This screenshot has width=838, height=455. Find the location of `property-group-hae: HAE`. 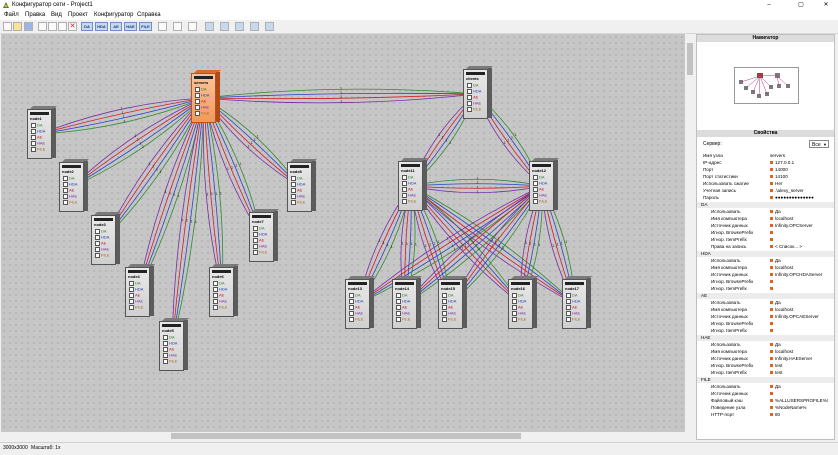

property-group-hae: HAE is located at coordinates (765, 338).